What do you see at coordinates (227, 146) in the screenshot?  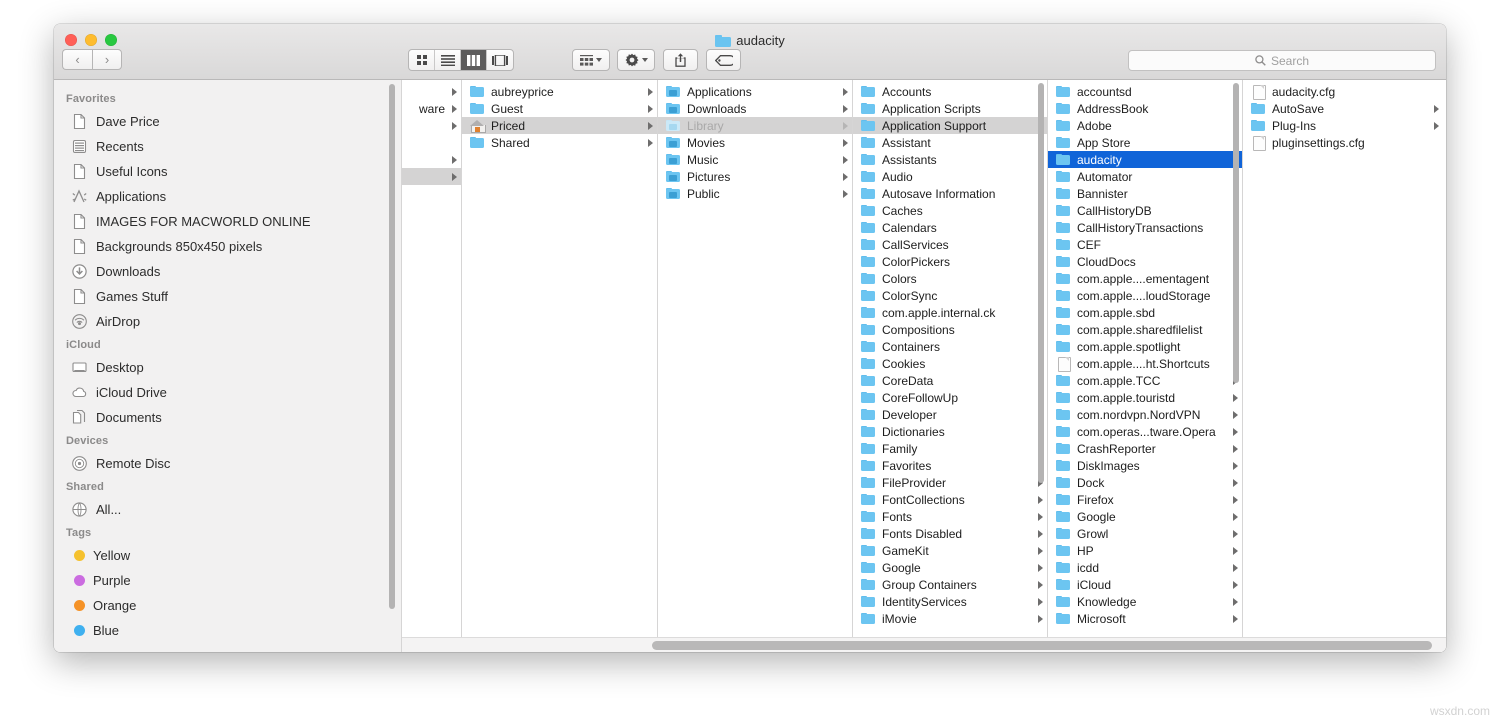 I see `sidebar-item-recents: Recents` at bounding box center [227, 146].